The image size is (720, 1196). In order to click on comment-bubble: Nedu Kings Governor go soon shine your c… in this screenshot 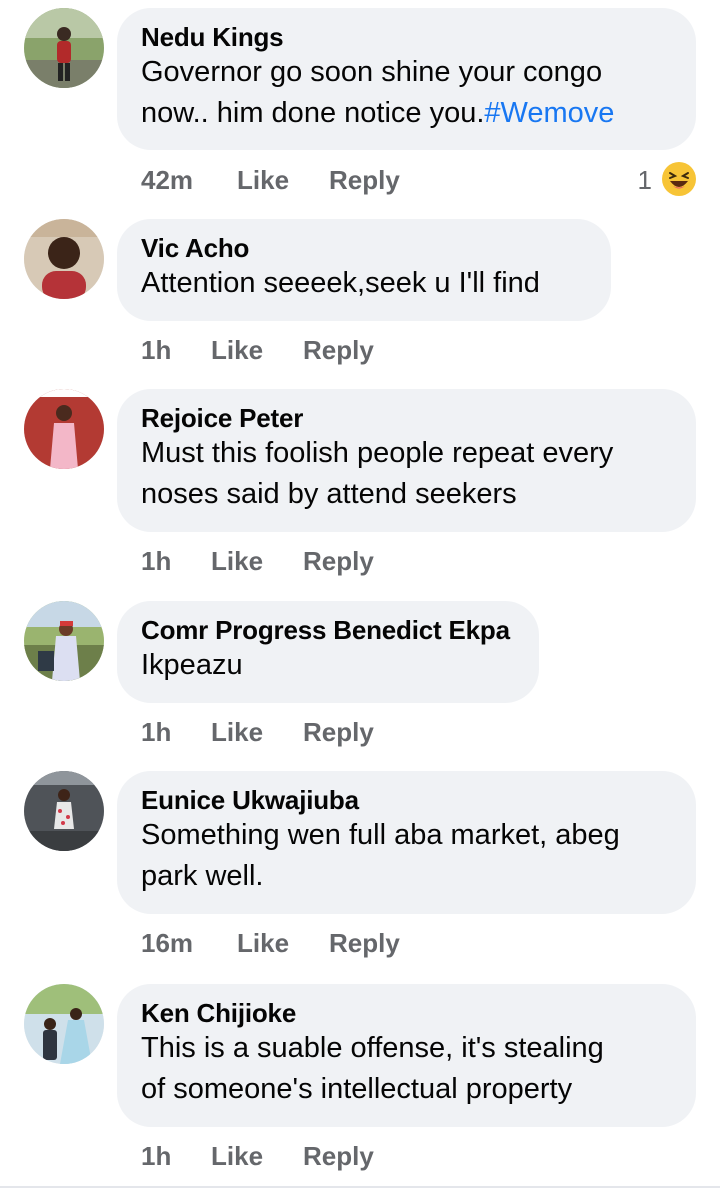, I will do `click(406, 79)`.